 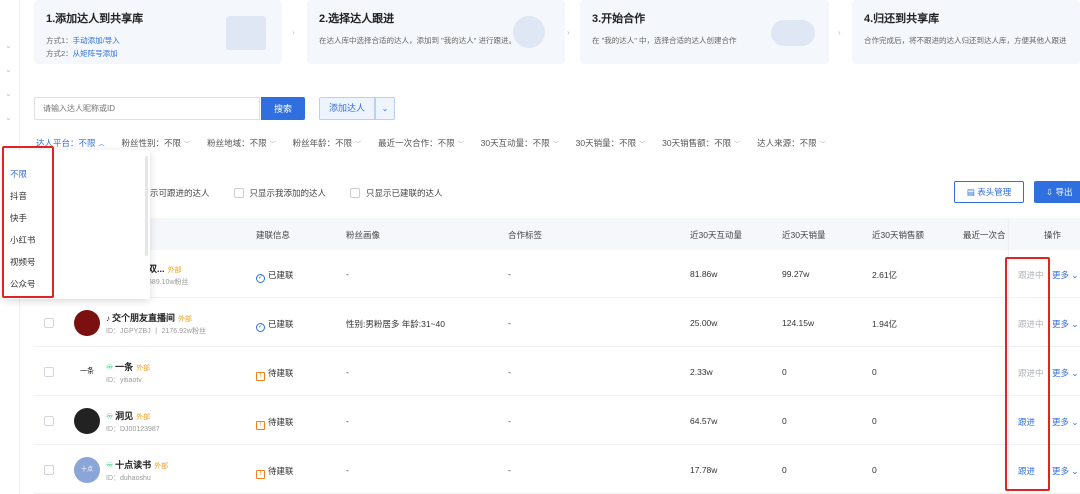 I want to click on filter-fan-gender: 粉丝性别：不限 ﹀, so click(x=156, y=143).